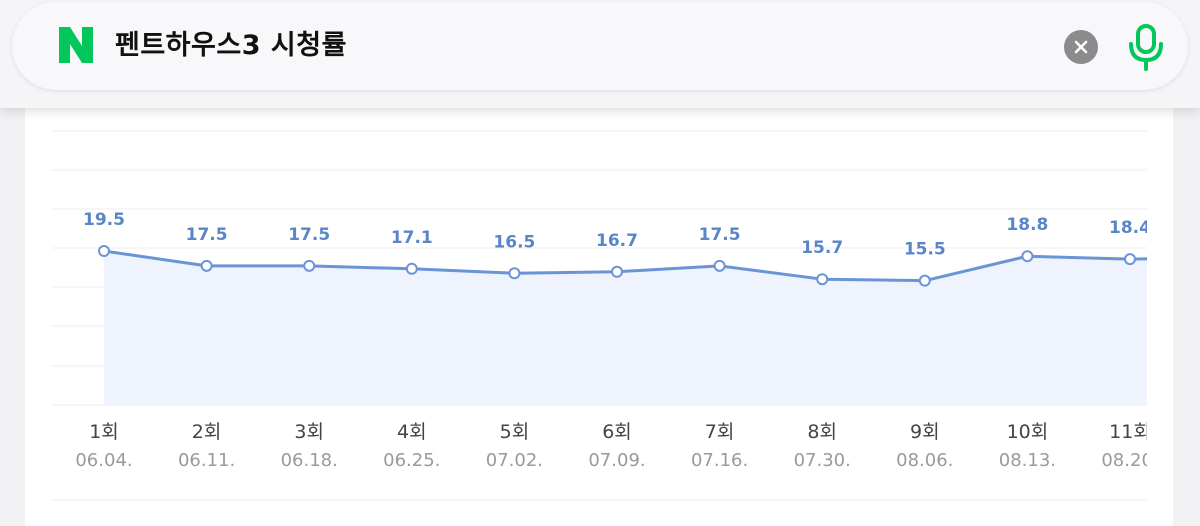 Image resolution: width=1200 pixels, height=526 pixels. What do you see at coordinates (925, 250) in the screenshot?
I see `rating-value-label: 15.5` at bounding box center [925, 250].